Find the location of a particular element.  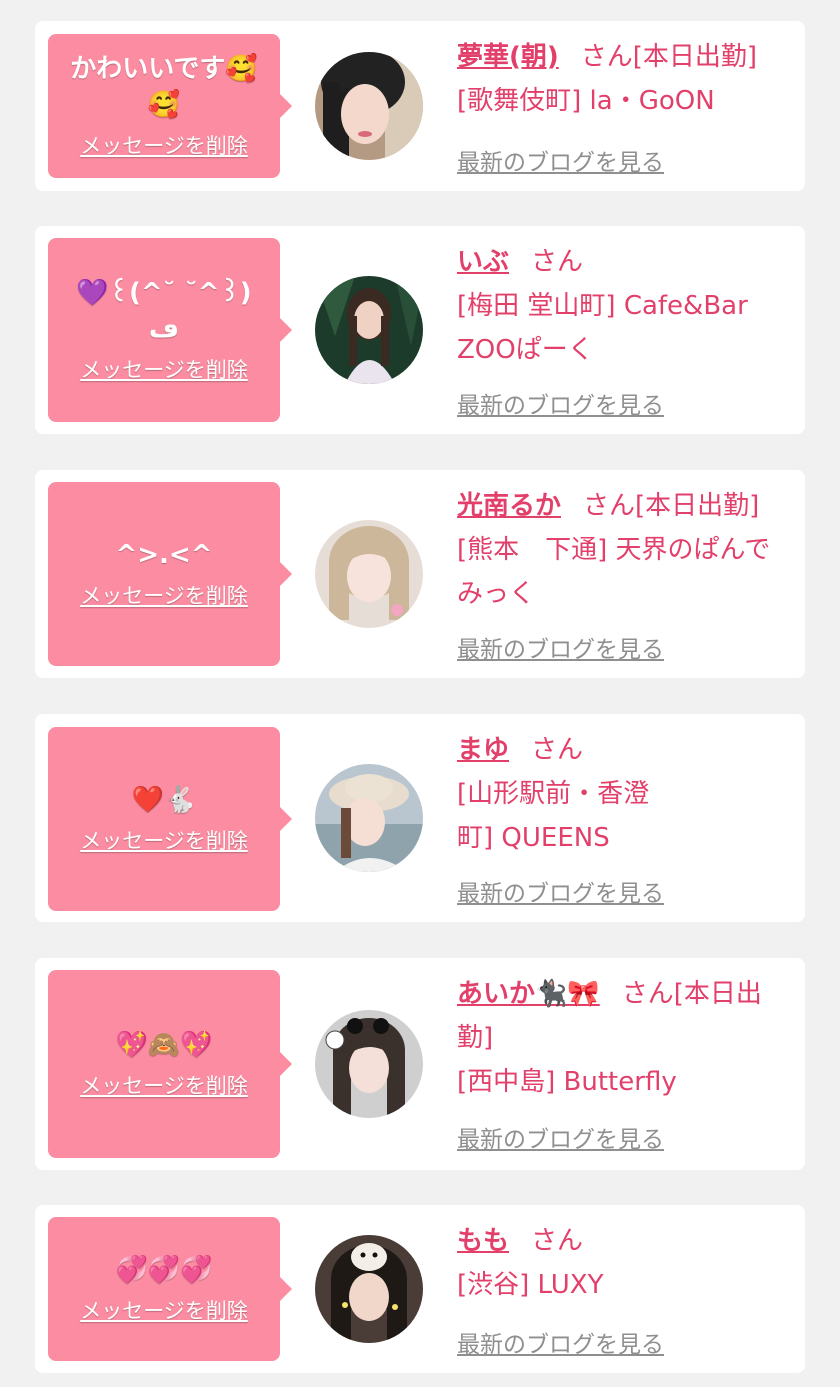

girl-info: 光南るか さん[本日出勤] [熊本 下通] 天界のぱんでみっく is located at coordinates (623, 550).